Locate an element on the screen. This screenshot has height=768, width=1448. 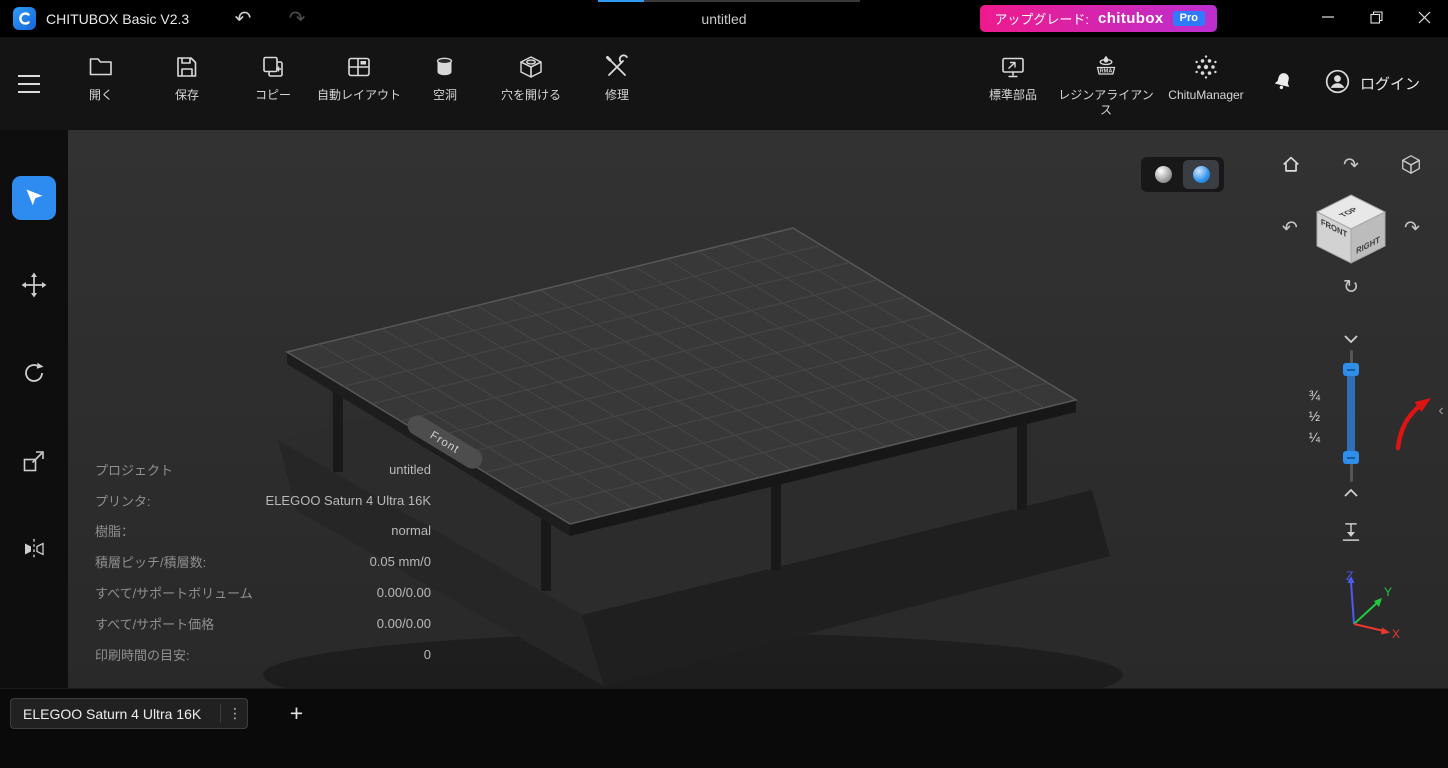
orbit-up-icon: ↷ is located at coordinates (1351, 165).